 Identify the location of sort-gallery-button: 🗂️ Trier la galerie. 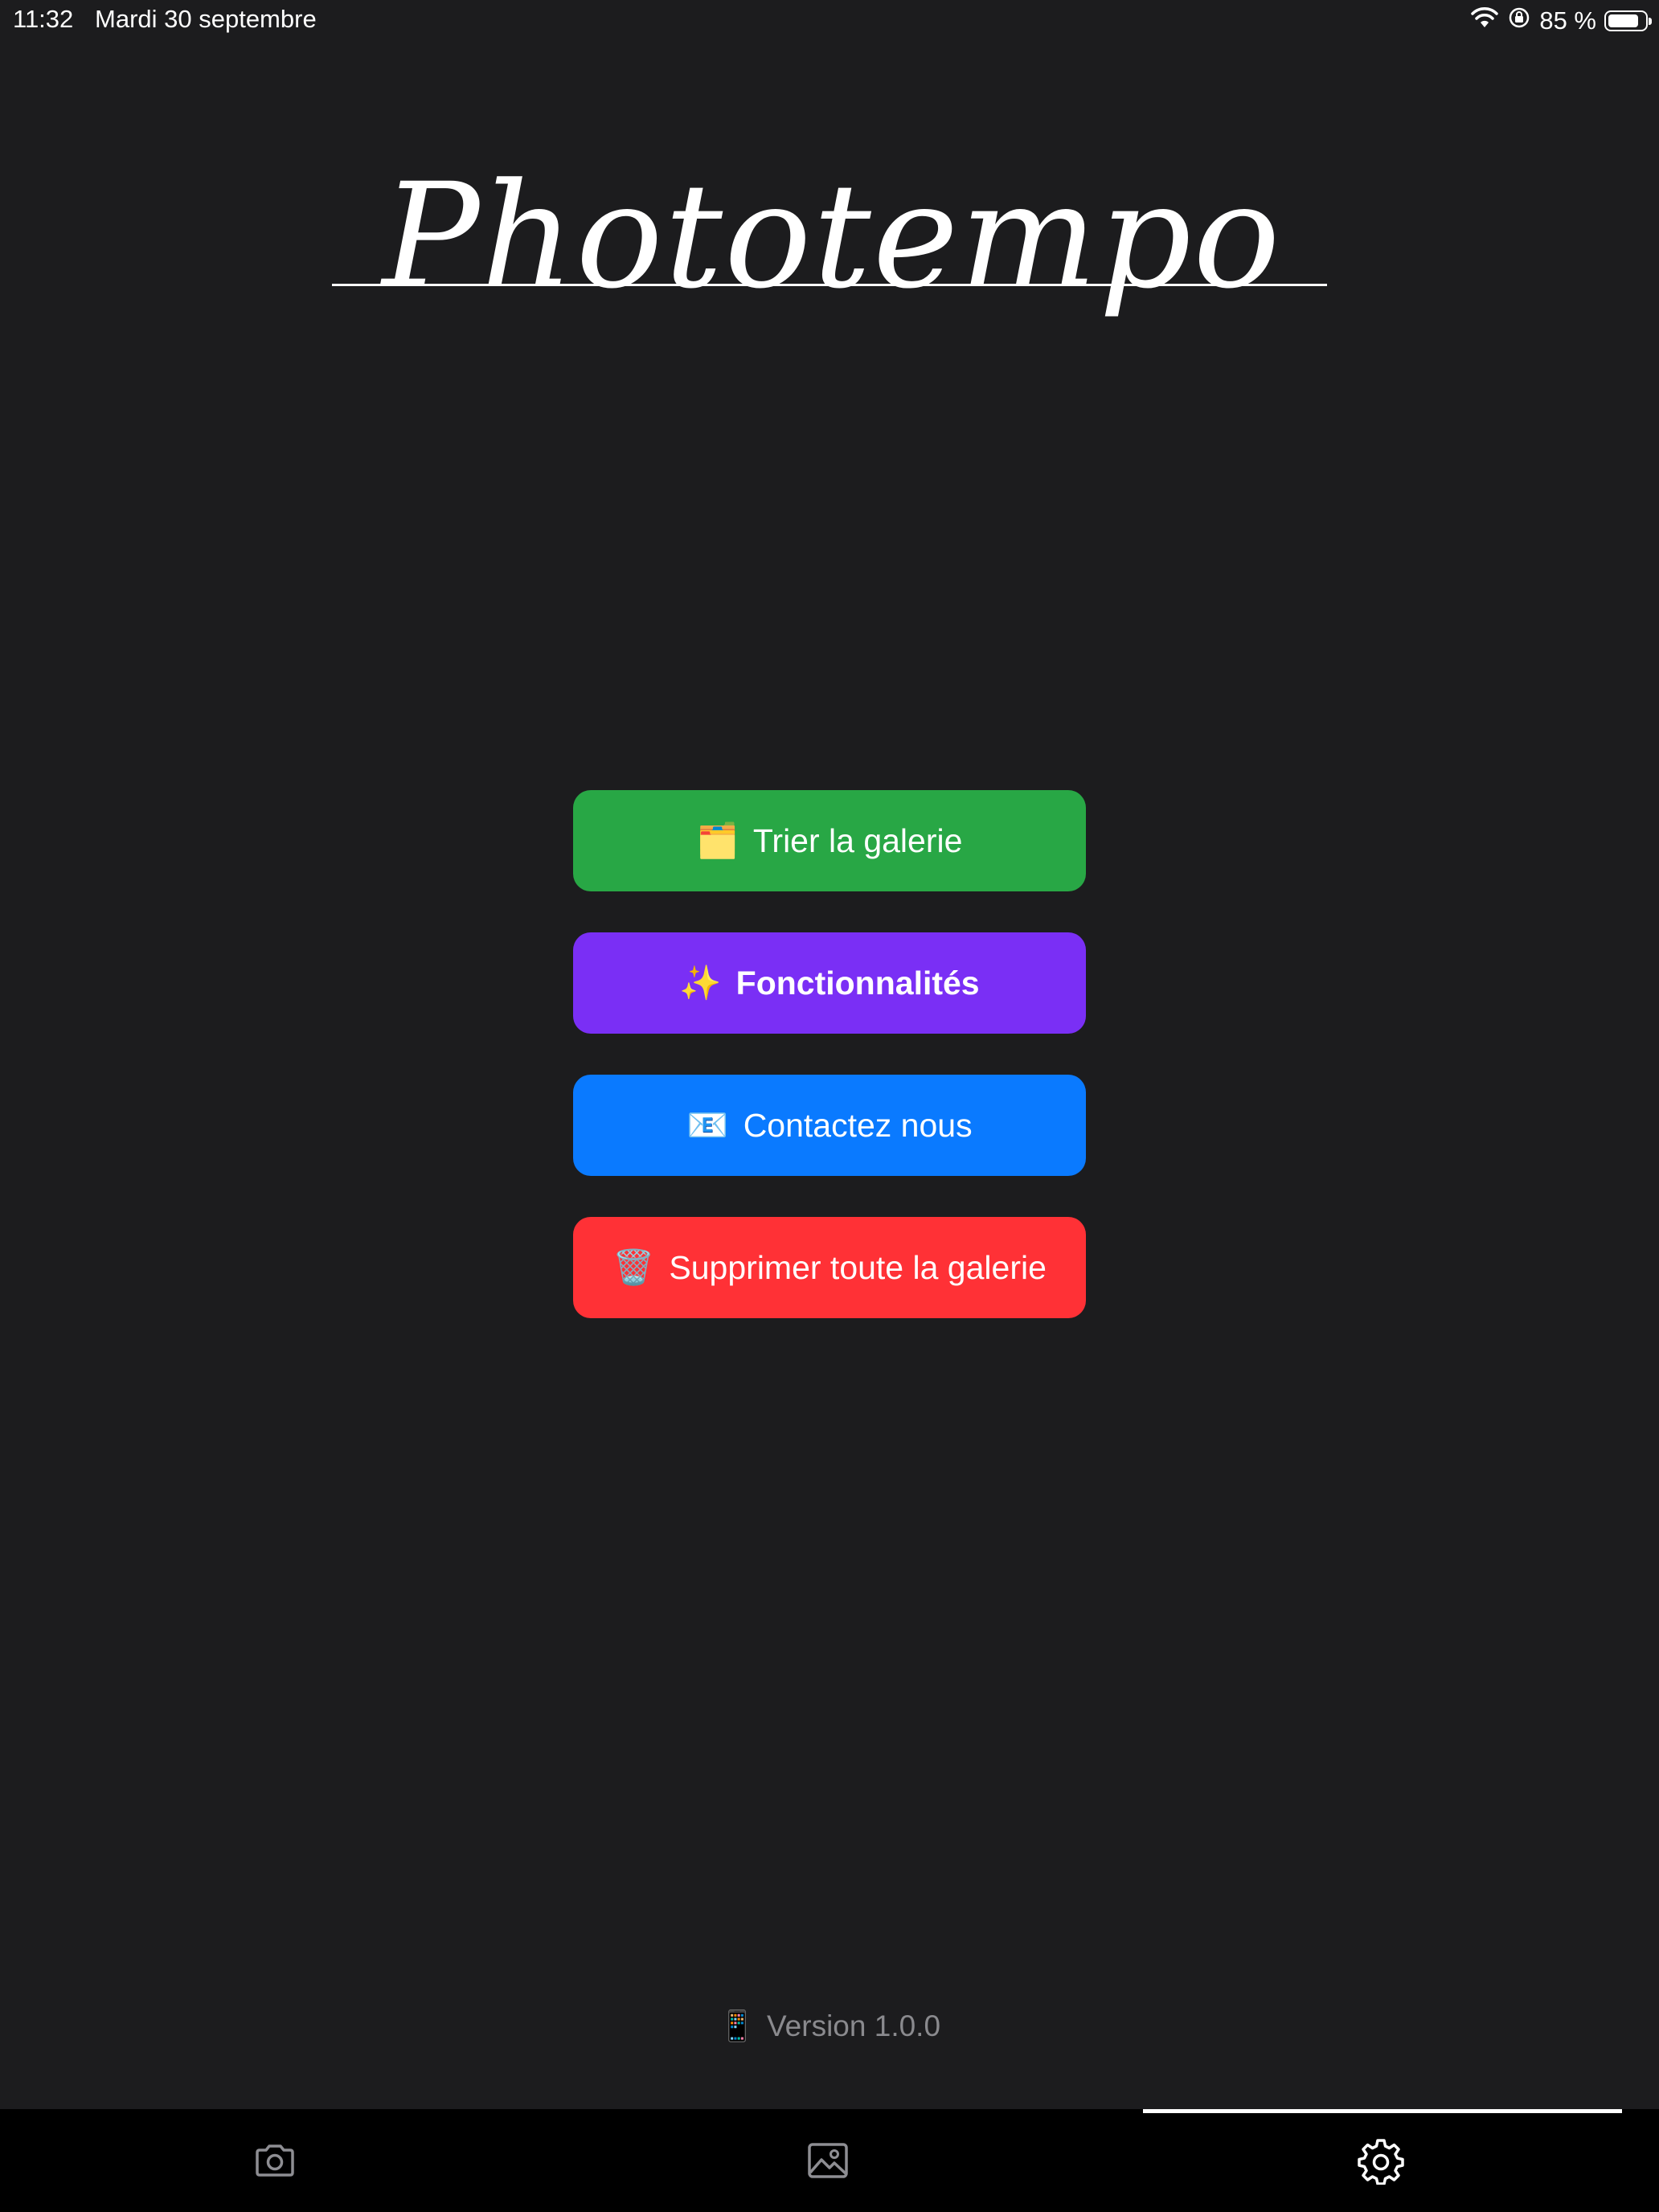
(829, 841).